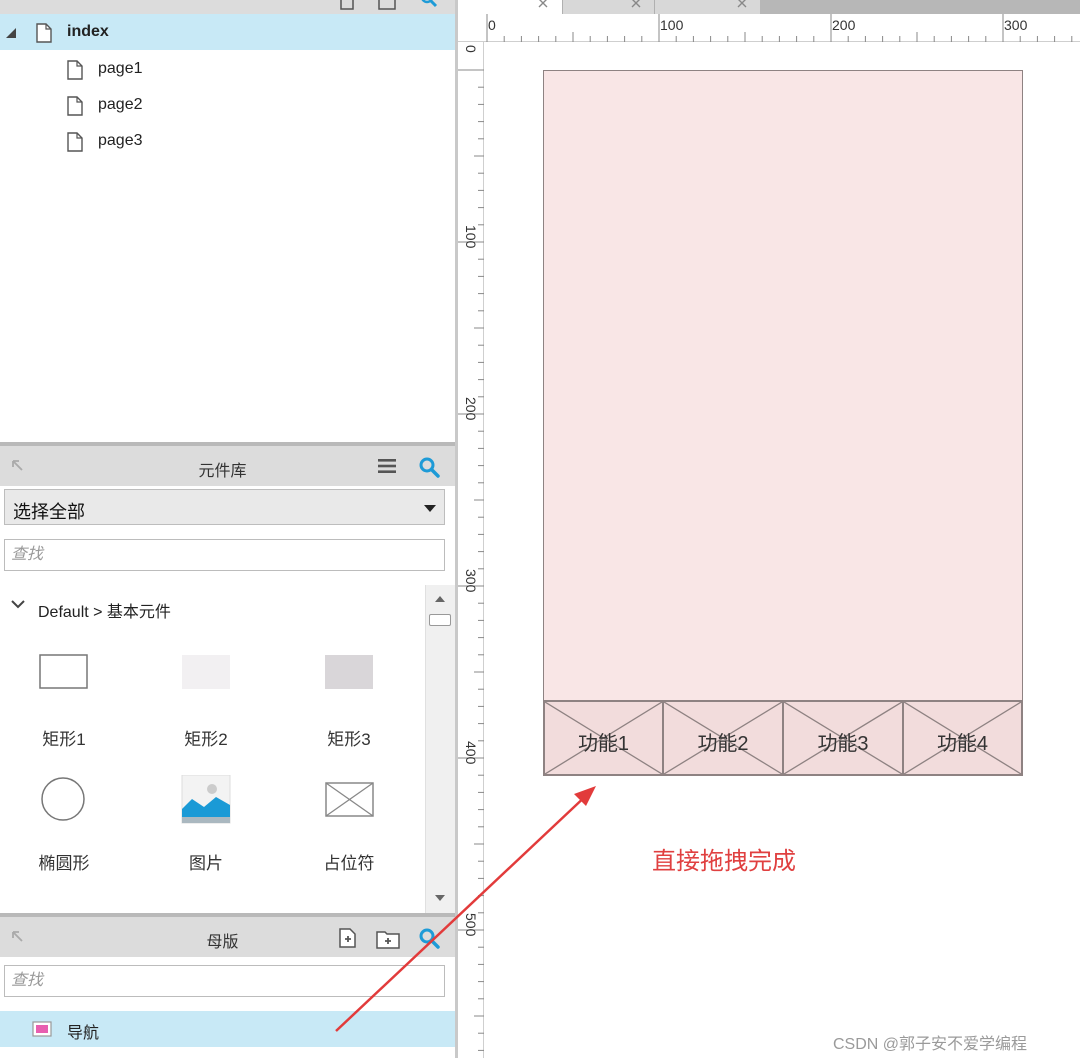 The image size is (1080, 1058). I want to click on pages-panel-header, so click(227, 7).